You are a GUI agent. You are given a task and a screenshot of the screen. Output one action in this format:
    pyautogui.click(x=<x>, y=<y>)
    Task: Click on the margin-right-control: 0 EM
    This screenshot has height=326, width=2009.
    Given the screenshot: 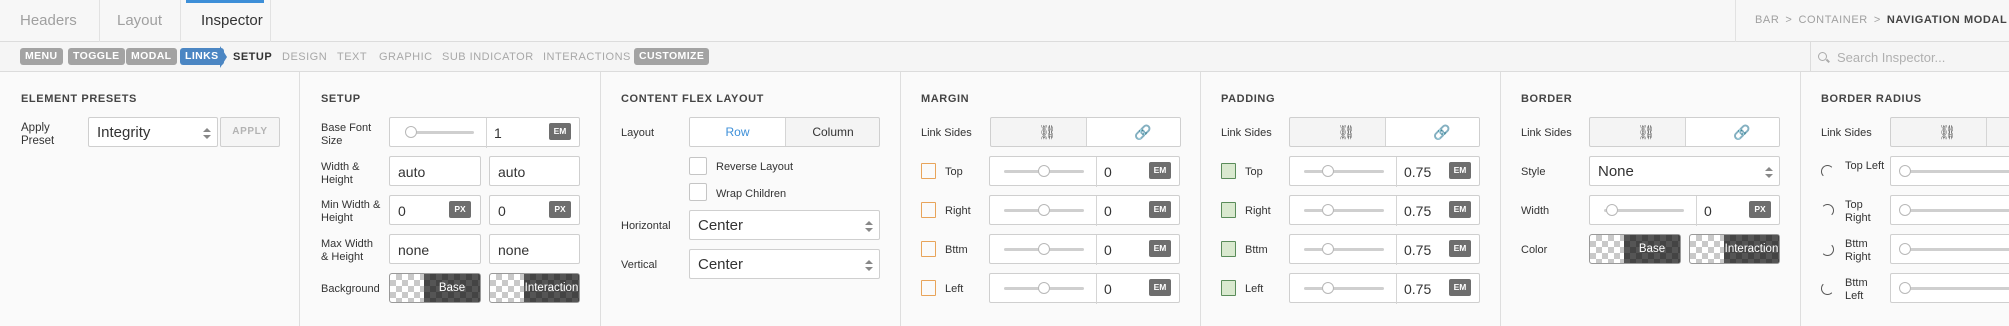 What is the action you would take?
    pyautogui.click(x=1084, y=210)
    